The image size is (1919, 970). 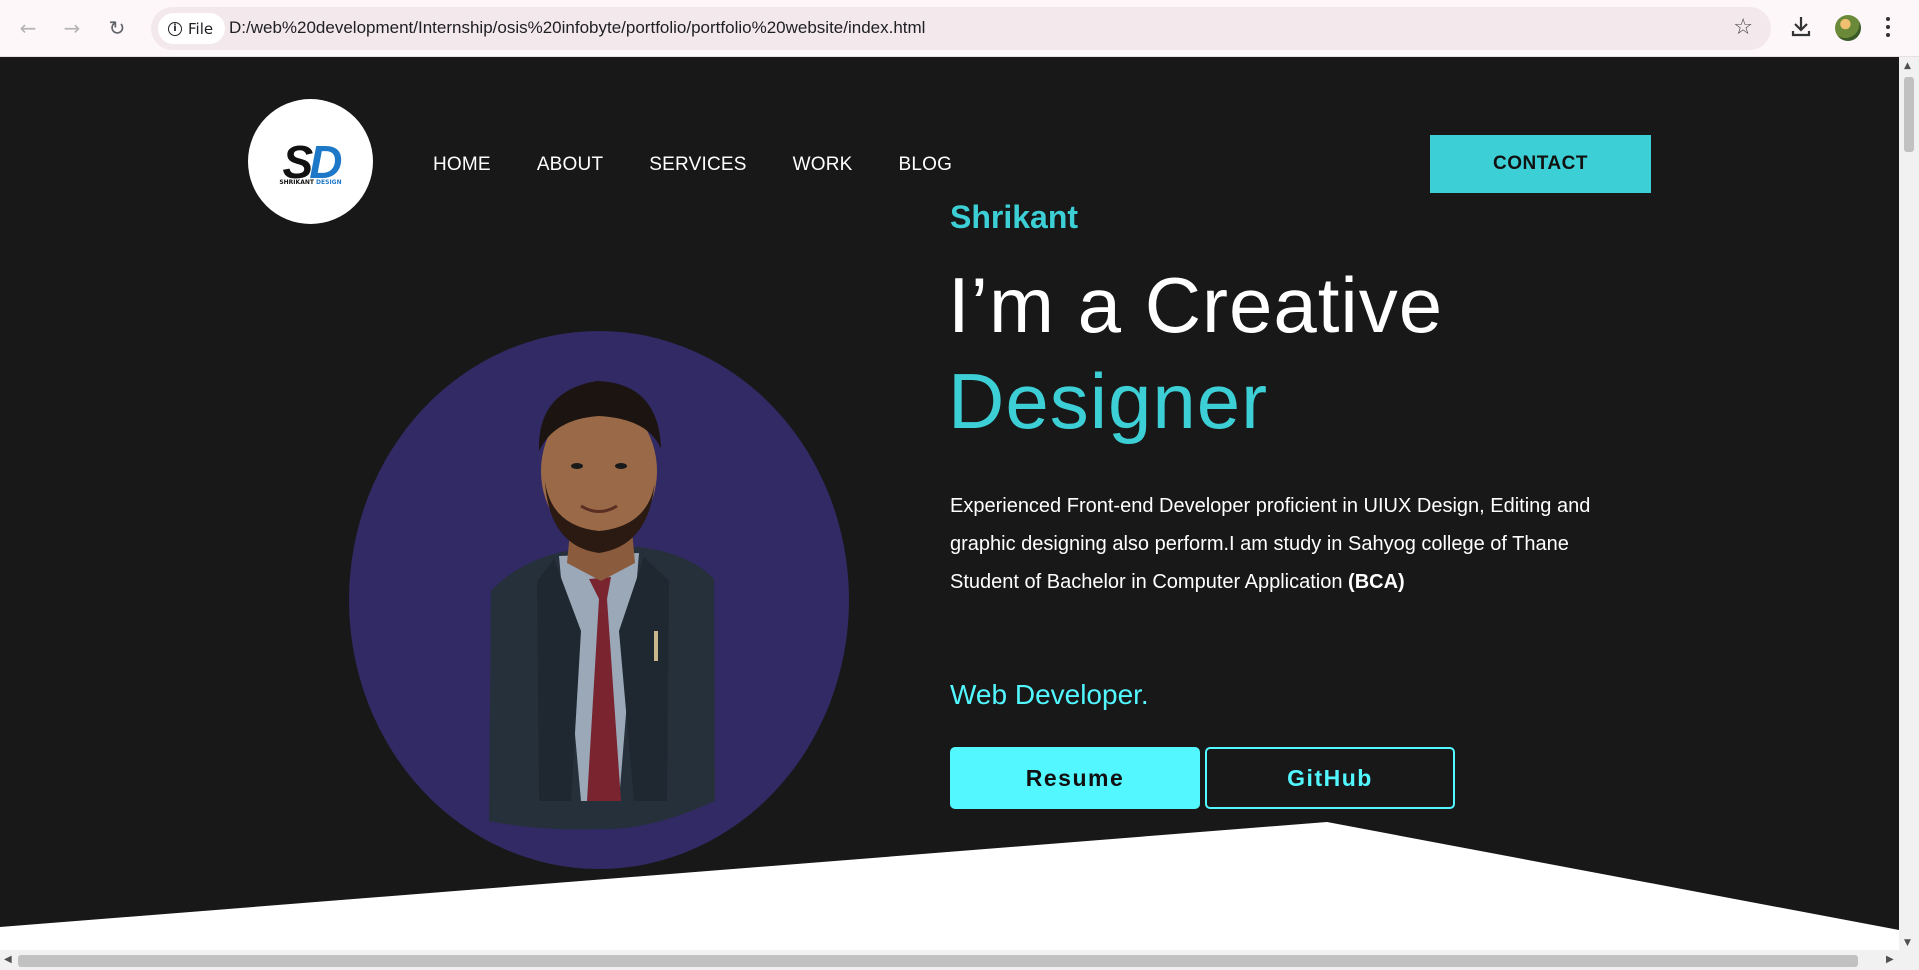 I want to click on scroll-down-icon: ▼, so click(x=1907, y=943).